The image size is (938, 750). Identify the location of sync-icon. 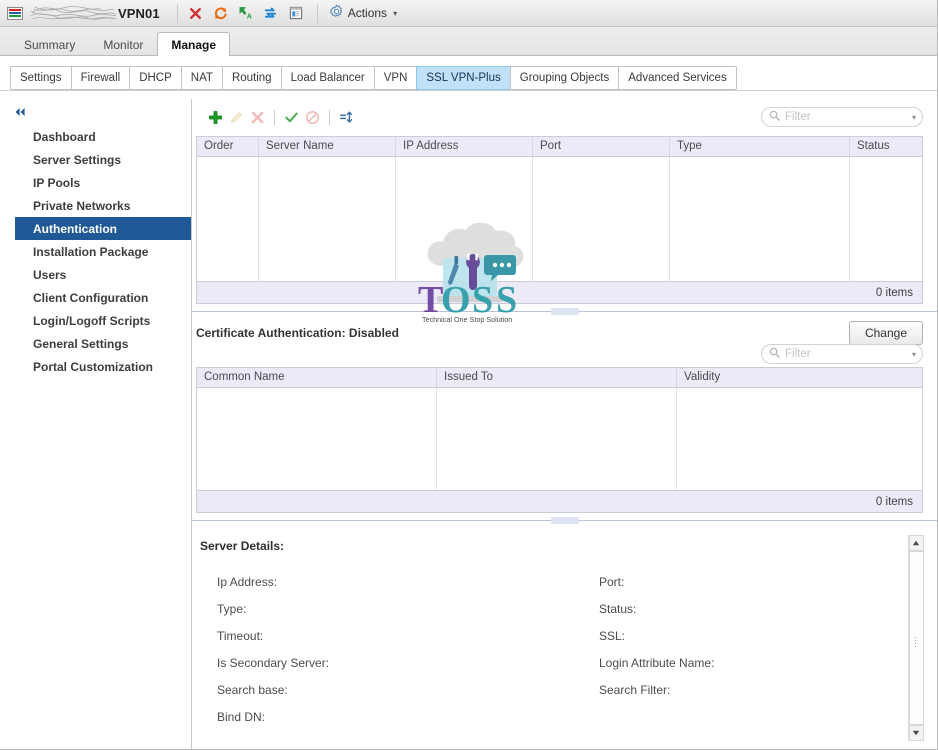
(271, 13).